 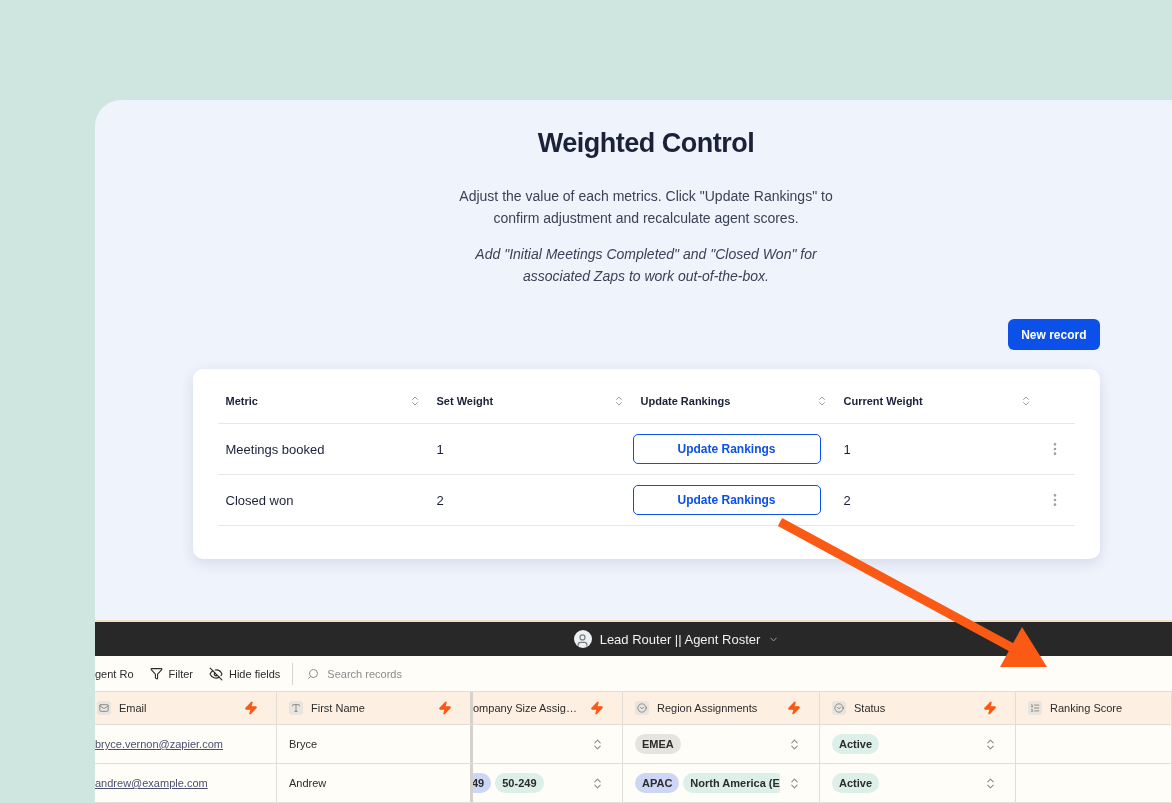 I want to click on column-header: Update Rankings, so click(x=685, y=401).